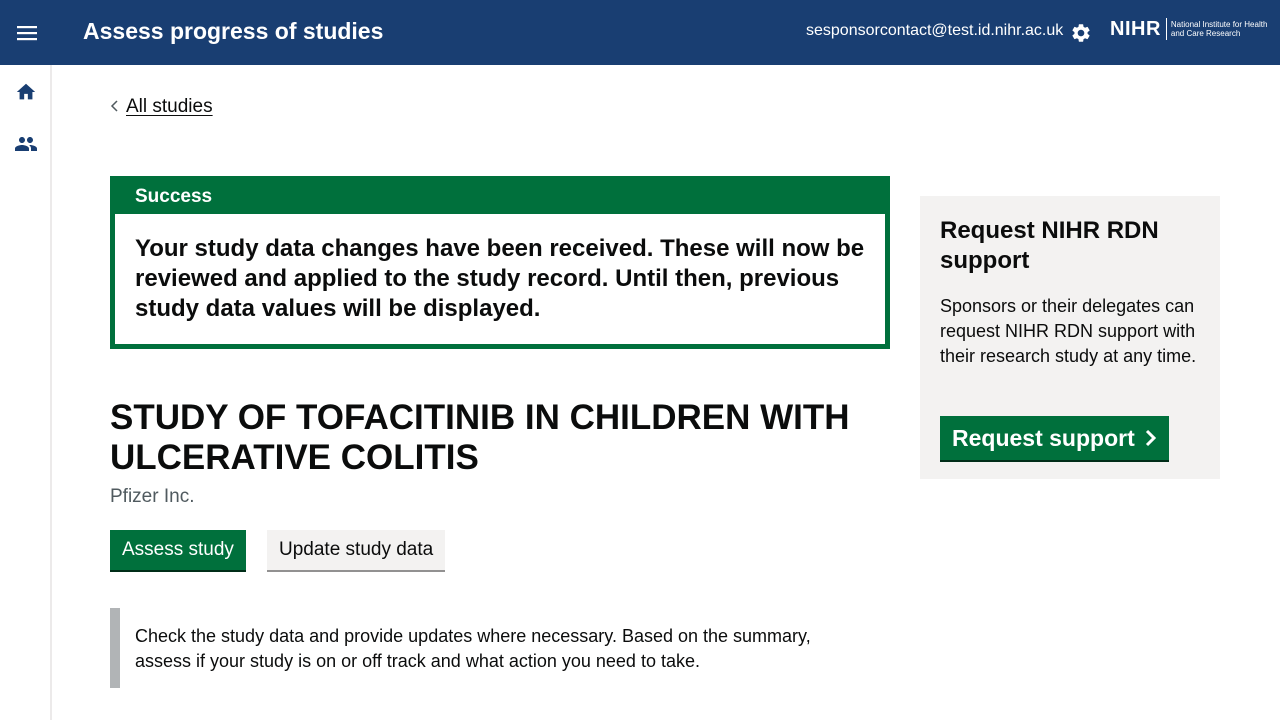 This screenshot has width=1280, height=720. Describe the element at coordinates (233, 31) in the screenshot. I see `app-title: Assess progress of studies` at that location.